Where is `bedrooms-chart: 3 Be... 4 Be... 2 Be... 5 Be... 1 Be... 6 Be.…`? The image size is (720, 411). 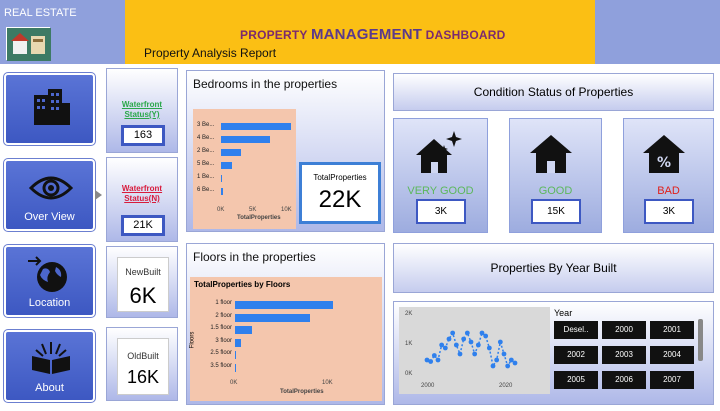
bedrooms-chart: 3 Be... 4 Be... 2 Be... 5 Be... 1 Be... 6 Be.… is located at coordinates (244, 169).